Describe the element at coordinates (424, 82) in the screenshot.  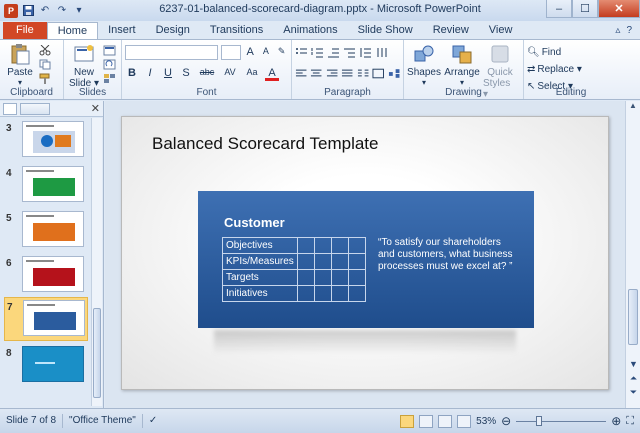
I see `shapes-dropdown-icon: ▾` at that location.